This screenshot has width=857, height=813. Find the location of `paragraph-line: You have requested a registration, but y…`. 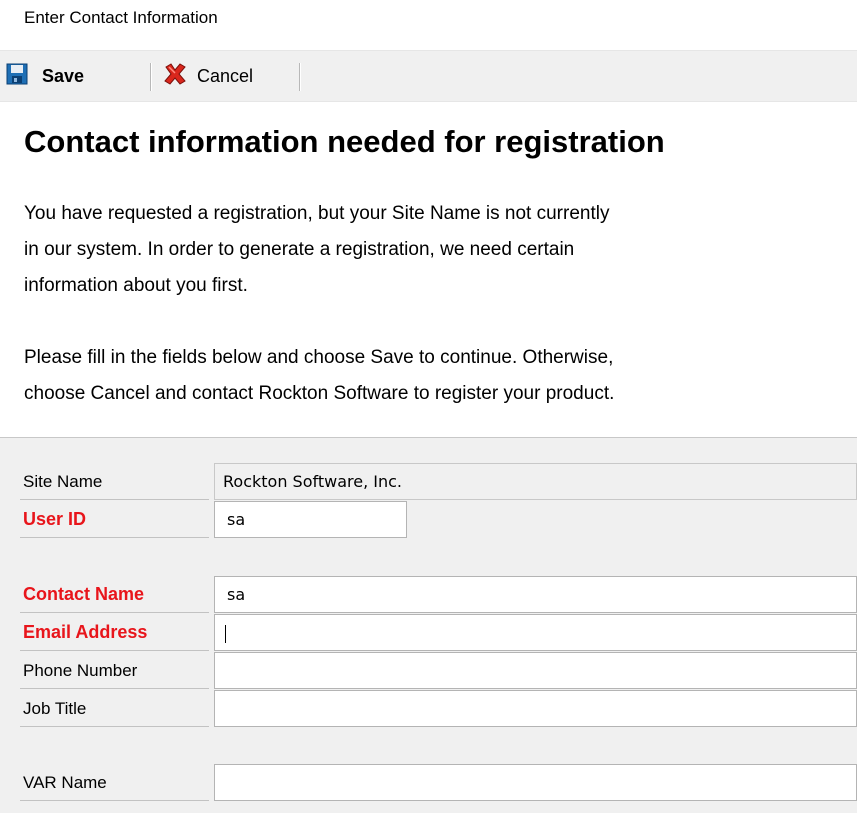

paragraph-line: You have requested a registration, but y… is located at coordinates (317, 213).